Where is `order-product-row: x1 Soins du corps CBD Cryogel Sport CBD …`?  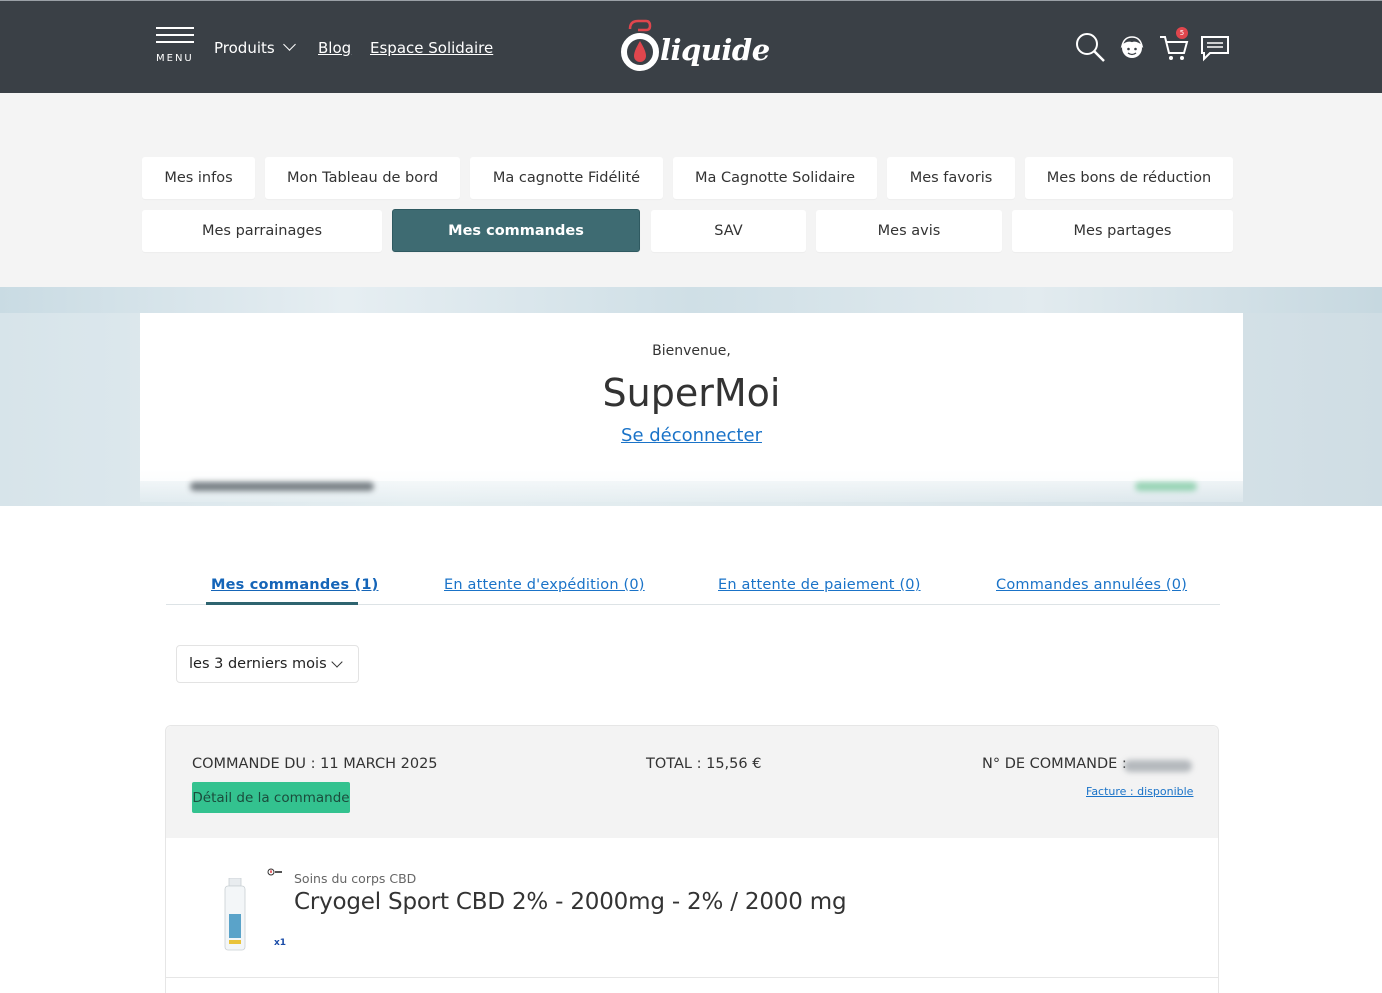 order-product-row: x1 Soins du corps CBD Cryogel Sport CBD … is located at coordinates (692, 908).